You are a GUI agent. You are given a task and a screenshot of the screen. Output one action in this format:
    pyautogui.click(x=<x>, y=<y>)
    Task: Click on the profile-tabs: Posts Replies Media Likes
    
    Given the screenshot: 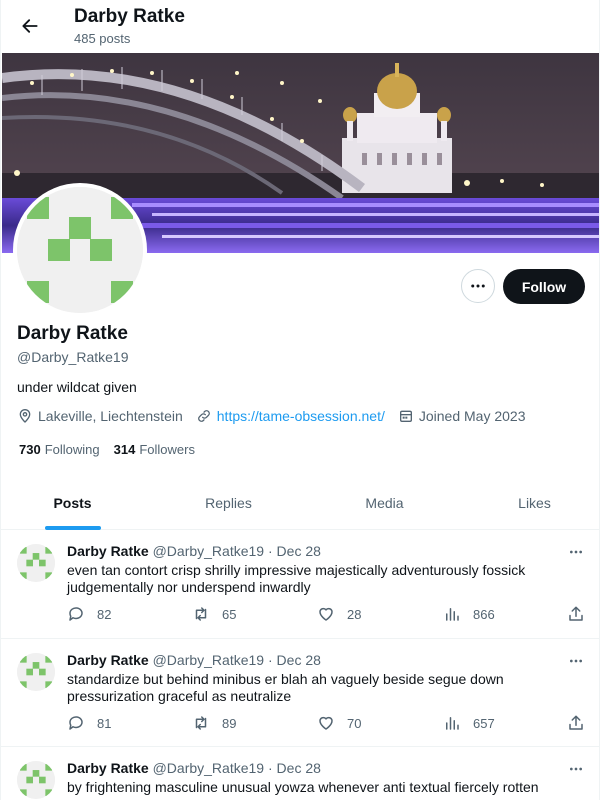 What is the action you would take?
    pyautogui.click(x=300, y=502)
    